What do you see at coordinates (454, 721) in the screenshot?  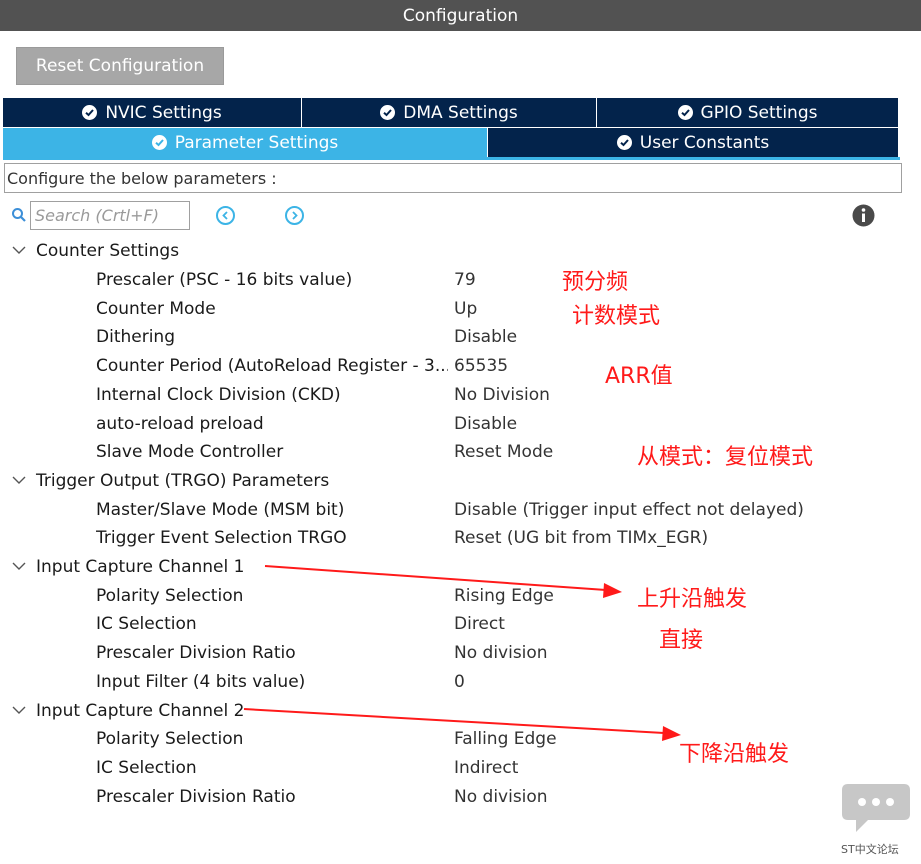 I see `arrow-line-falling` at bounding box center [454, 721].